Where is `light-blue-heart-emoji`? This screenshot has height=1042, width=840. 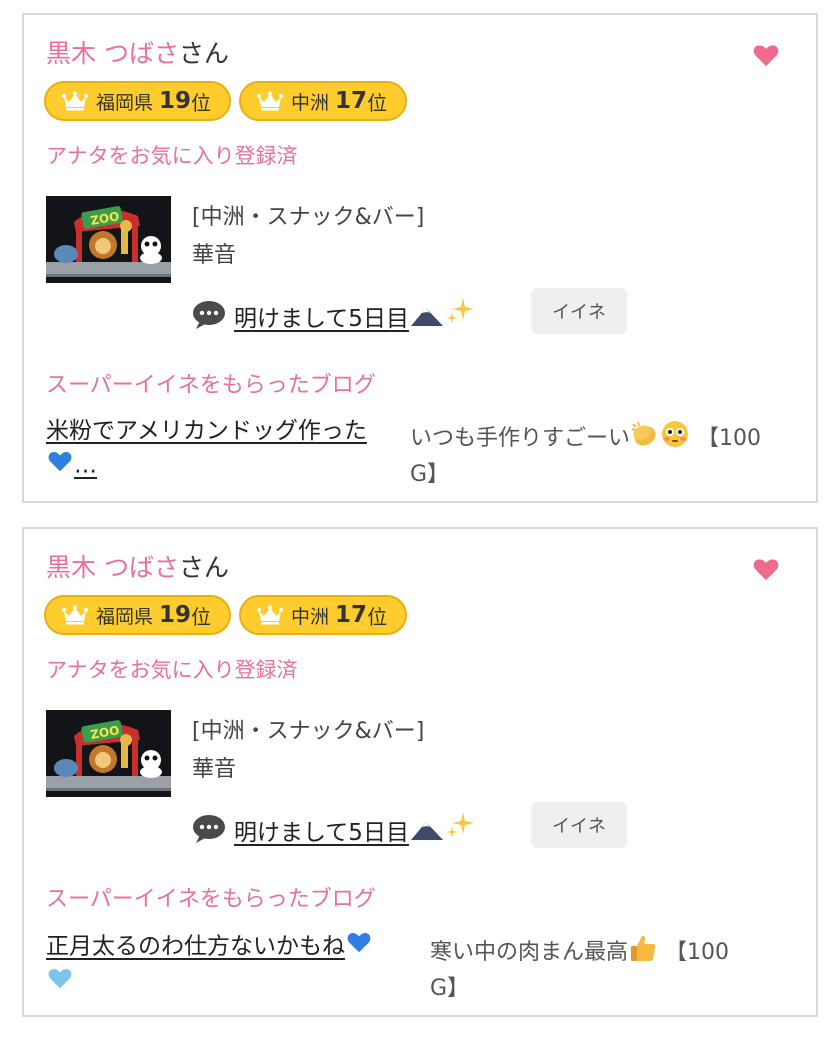 light-blue-heart-emoji is located at coordinates (60, 983).